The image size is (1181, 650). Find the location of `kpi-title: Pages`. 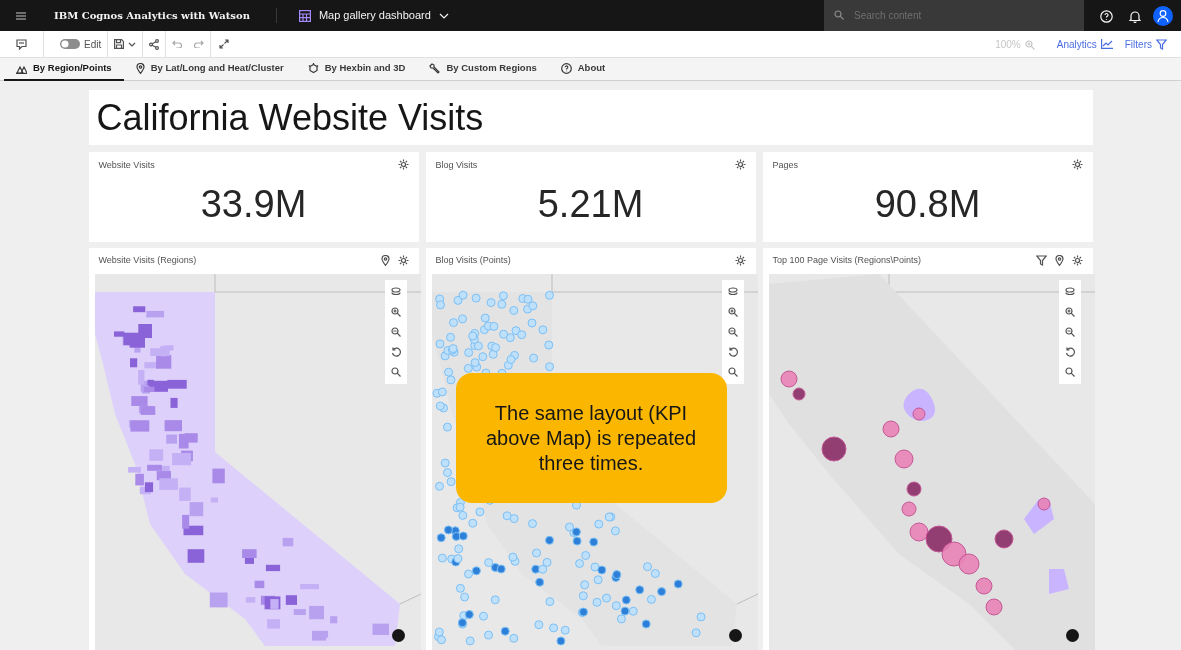

kpi-title: Pages is located at coordinates (785, 165).